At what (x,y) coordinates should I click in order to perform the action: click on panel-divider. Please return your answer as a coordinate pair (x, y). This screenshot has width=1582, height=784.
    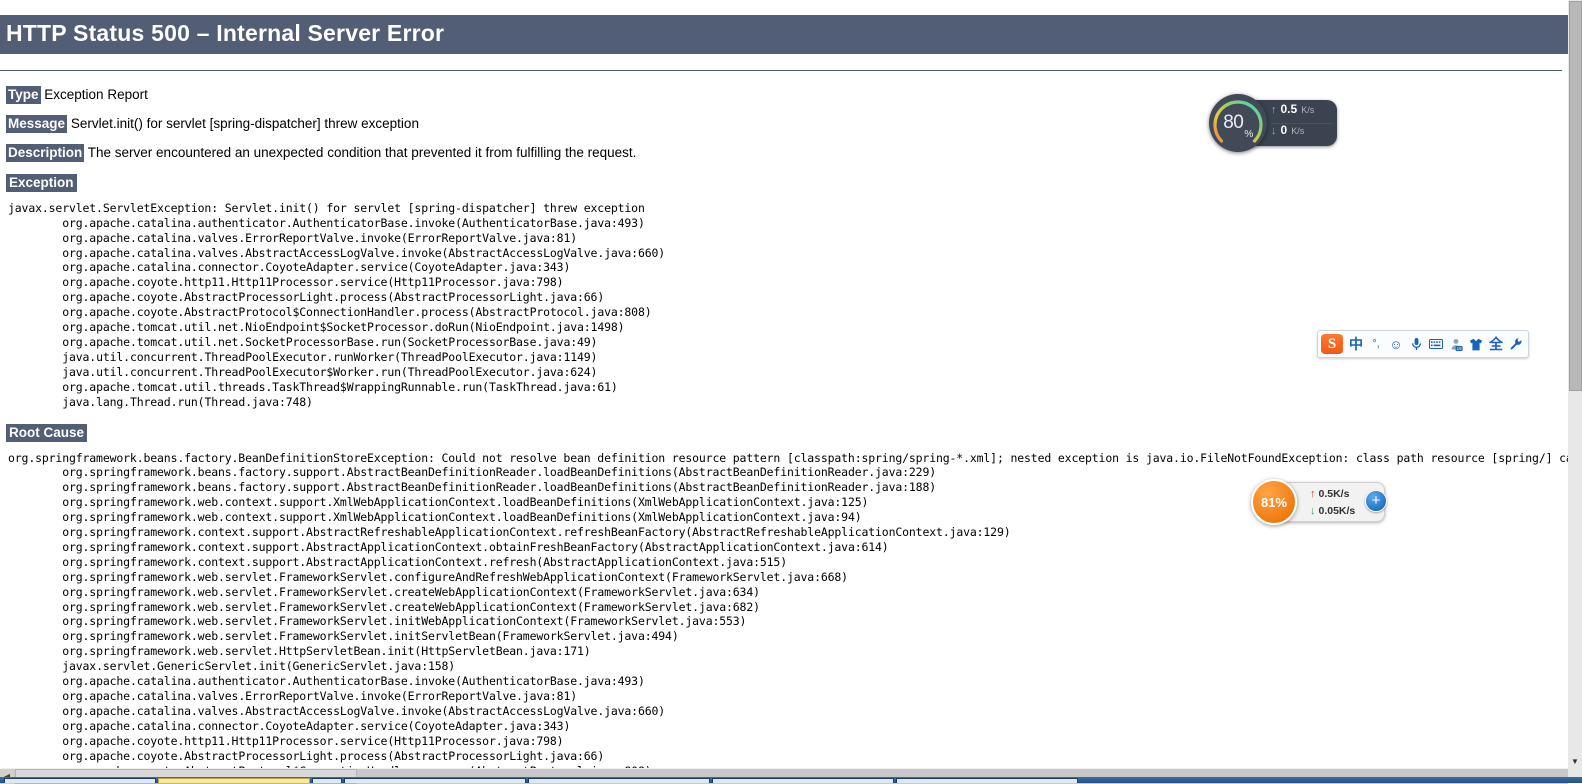
    Looking at the image, I should click on (1302, 123).